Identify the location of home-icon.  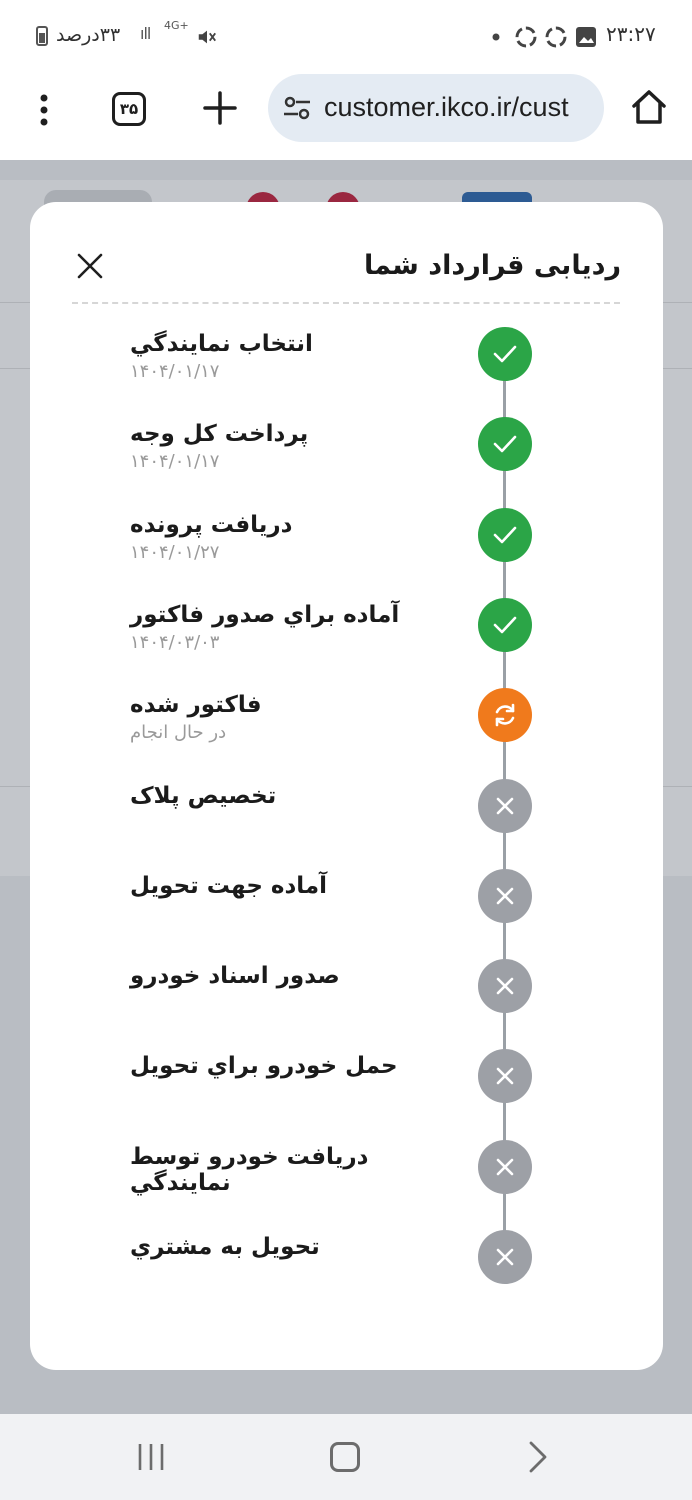
(649, 107).